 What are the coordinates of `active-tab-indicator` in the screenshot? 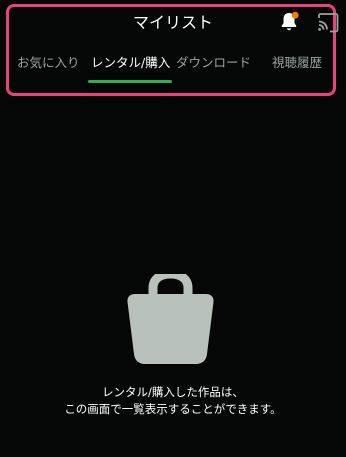 It's located at (130, 81).